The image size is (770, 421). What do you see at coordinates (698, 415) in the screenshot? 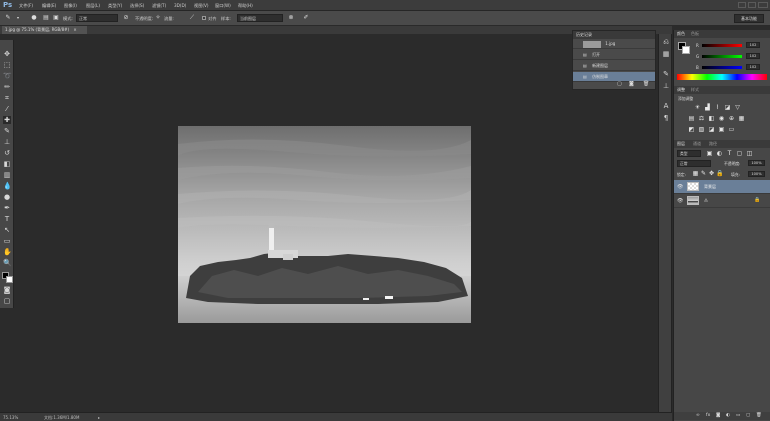
I see `link-layers-icon: ∞` at bounding box center [698, 415].